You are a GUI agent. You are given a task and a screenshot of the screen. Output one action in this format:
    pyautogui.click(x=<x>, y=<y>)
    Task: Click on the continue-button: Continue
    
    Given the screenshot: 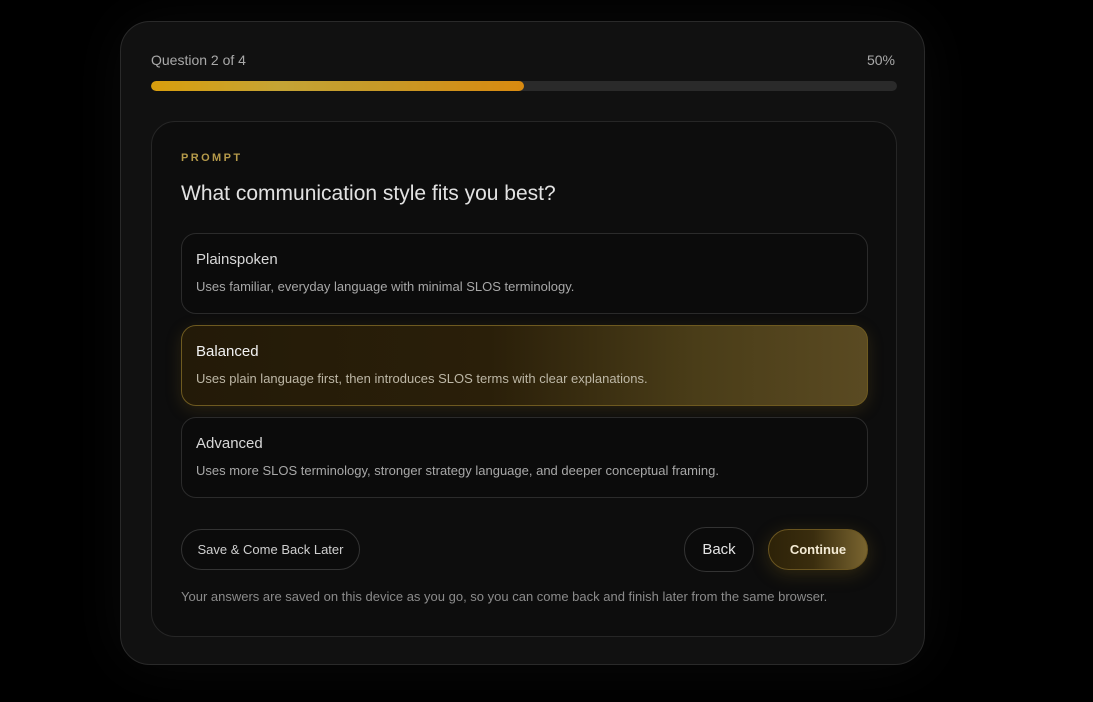 What is the action you would take?
    pyautogui.click(x=818, y=549)
    